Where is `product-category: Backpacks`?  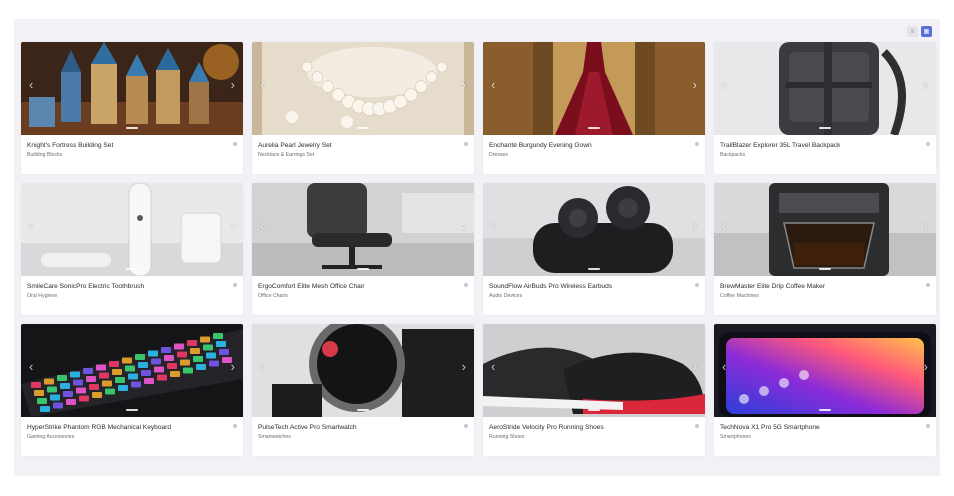 product-category: Backpacks is located at coordinates (733, 155).